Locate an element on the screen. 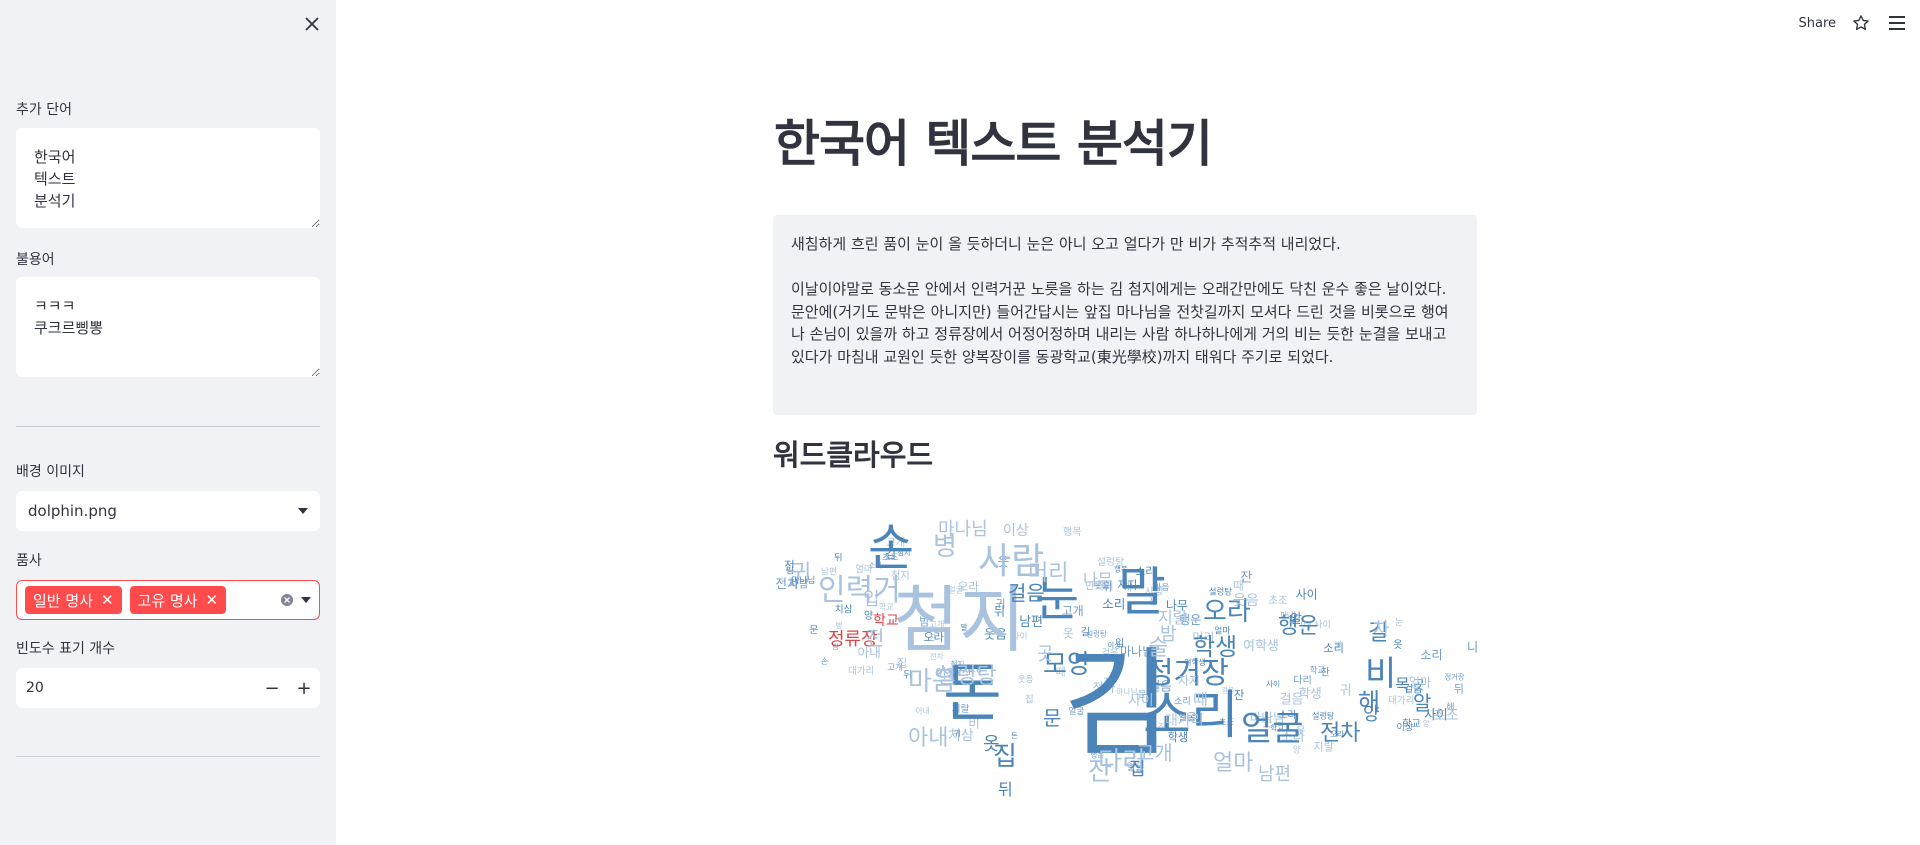  wordcloud-filler-word: 아내 is located at coordinates (923, 711).